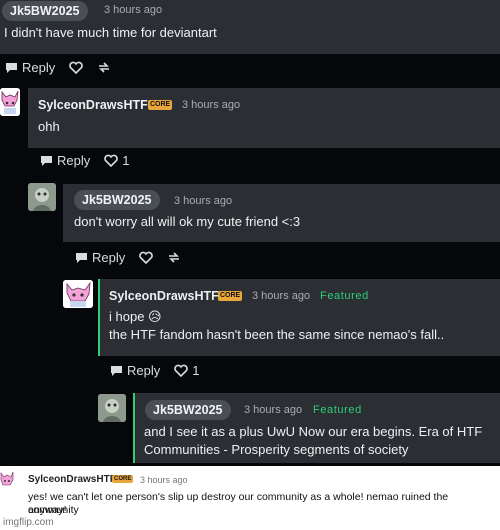 The height and width of the screenshot is (530, 500). What do you see at coordinates (135, 316) in the screenshot?
I see `comment-text: i hope 😥` at bounding box center [135, 316].